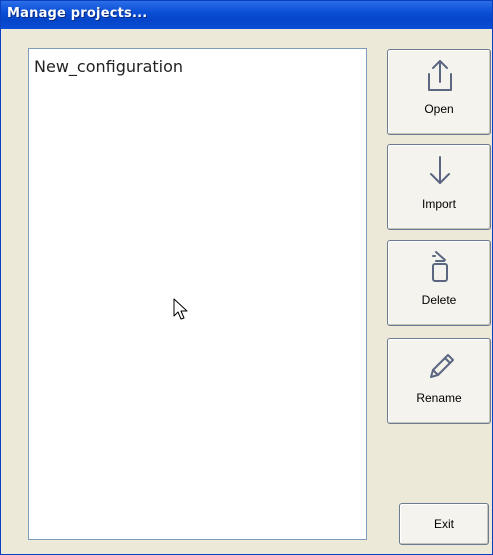  I want to click on delete-button-label: Delete, so click(439, 300).